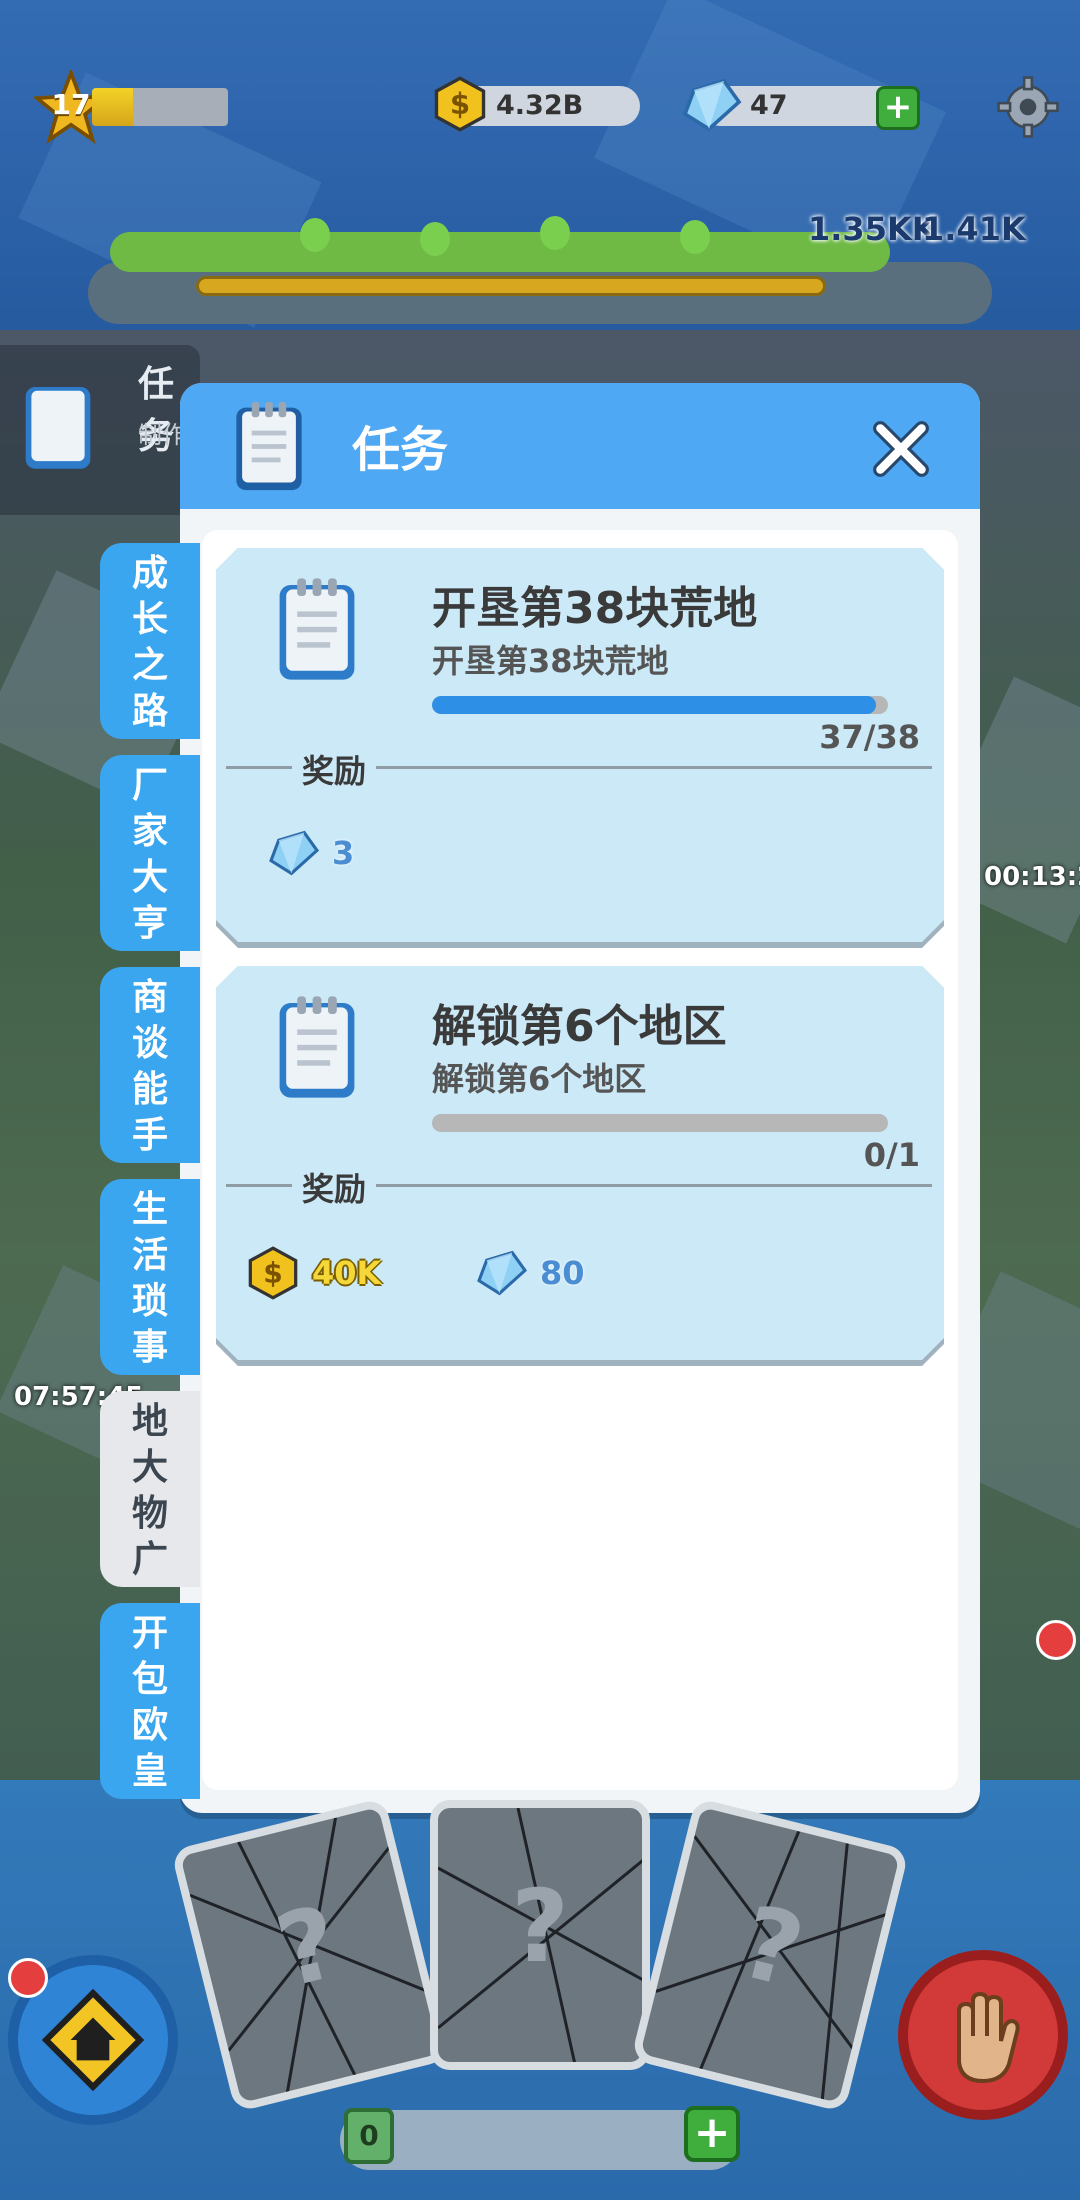 This screenshot has width=1080, height=2200. I want to click on mystery-card: ?, so click(540, 1935).